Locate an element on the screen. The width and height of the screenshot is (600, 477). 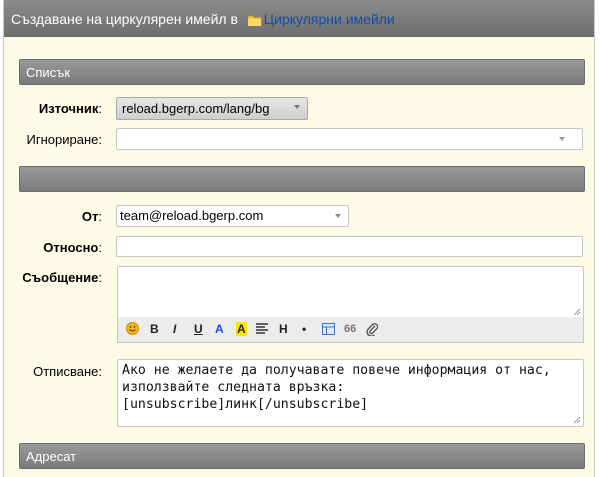
folder-icon is located at coordinates (254, 21).